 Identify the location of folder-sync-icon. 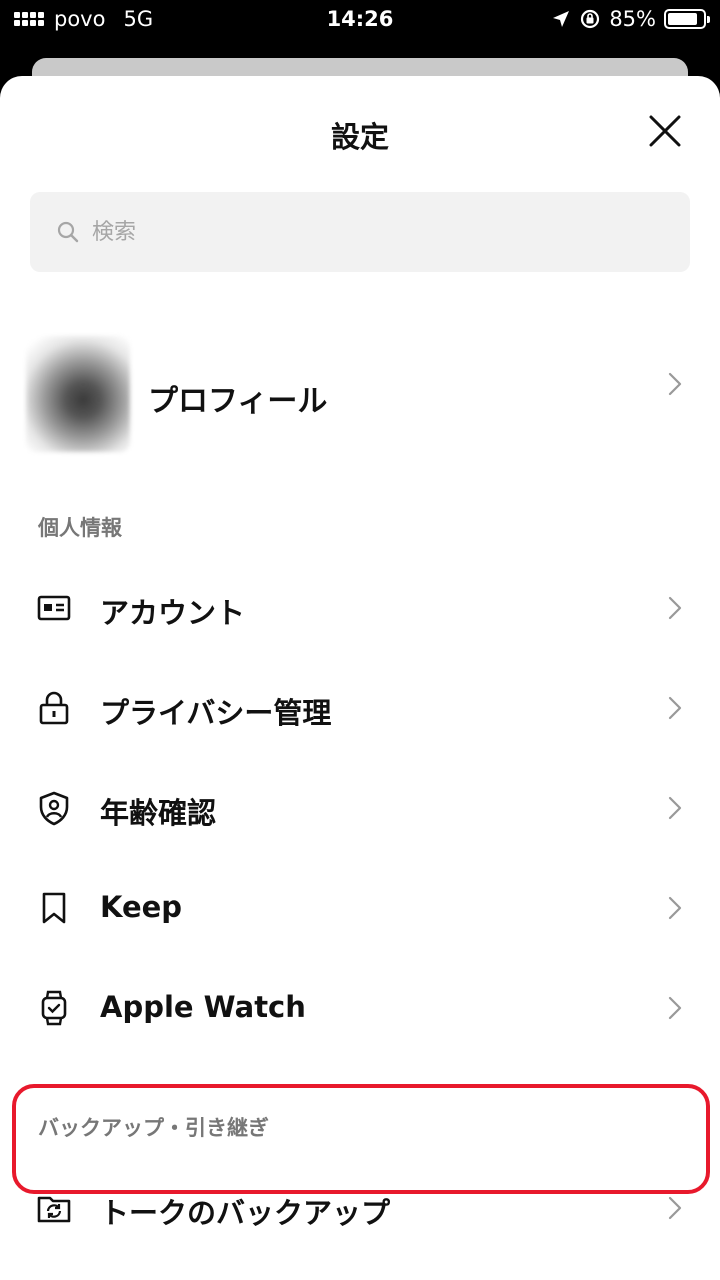
(54, 1209).